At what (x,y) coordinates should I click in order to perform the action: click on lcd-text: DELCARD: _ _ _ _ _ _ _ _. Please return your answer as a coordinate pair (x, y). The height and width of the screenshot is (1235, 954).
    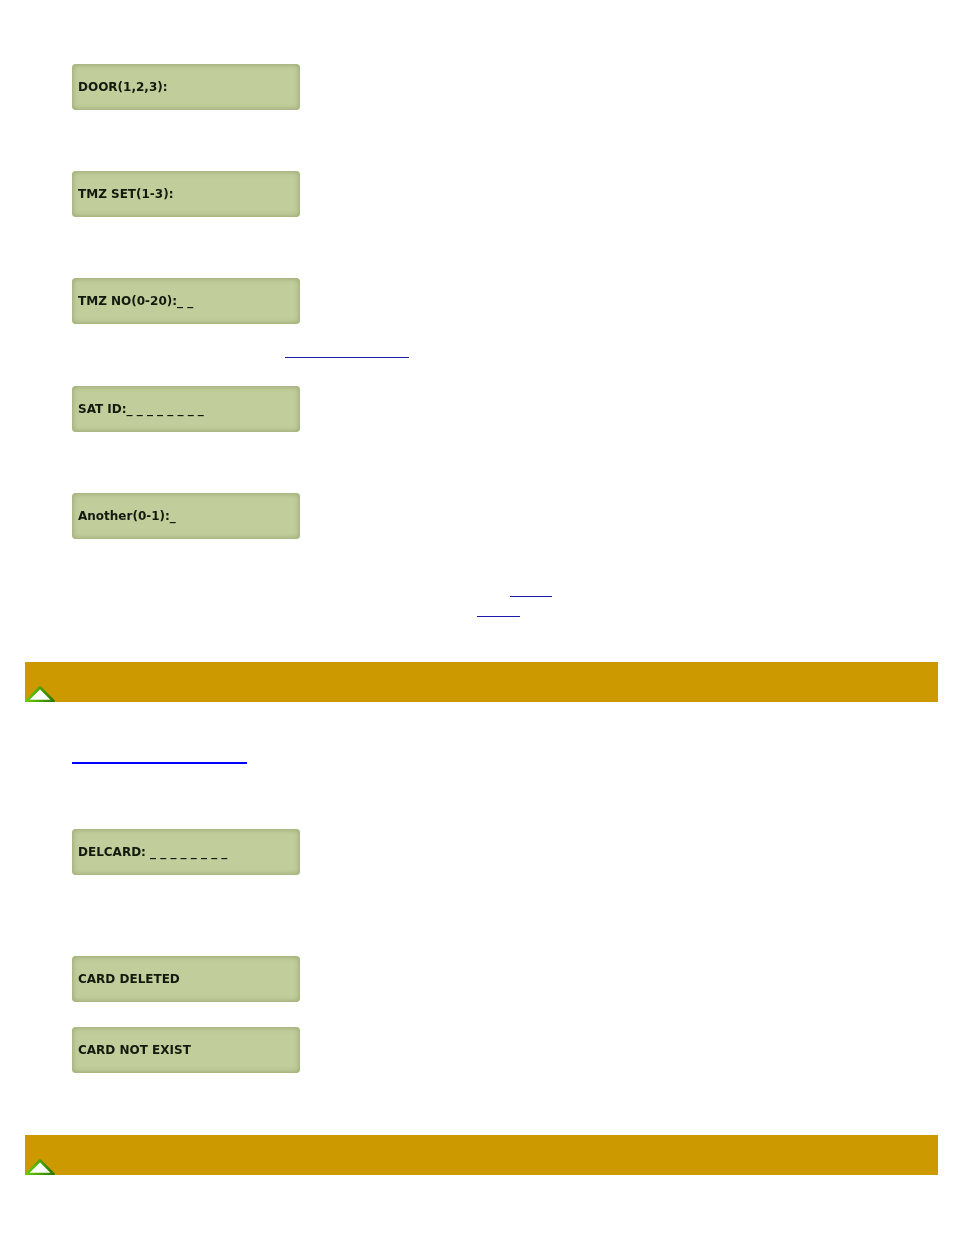
    Looking at the image, I should click on (153, 852).